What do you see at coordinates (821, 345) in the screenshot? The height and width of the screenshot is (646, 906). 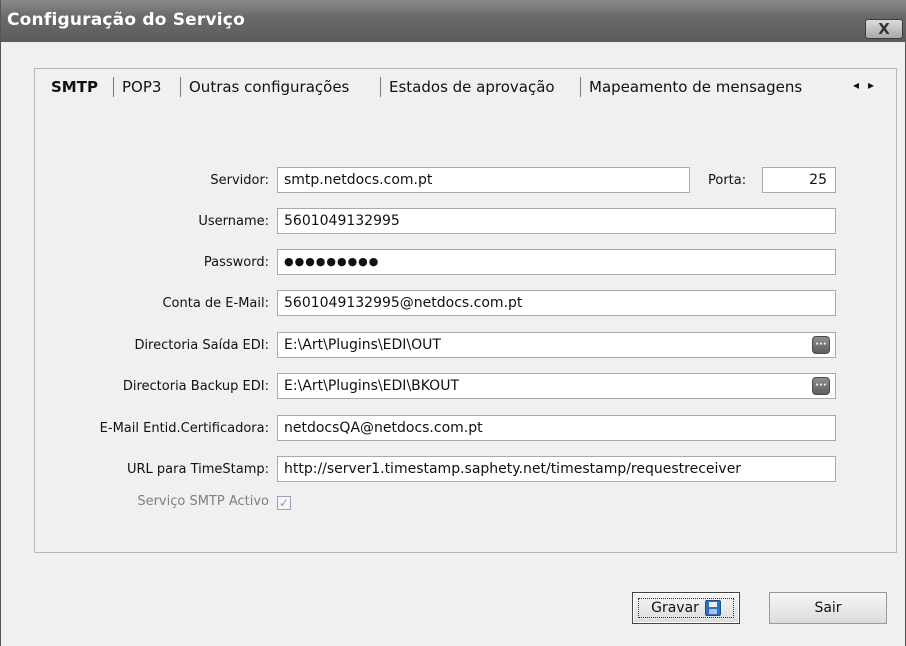 I see `browse-edi-out-button: ···` at bounding box center [821, 345].